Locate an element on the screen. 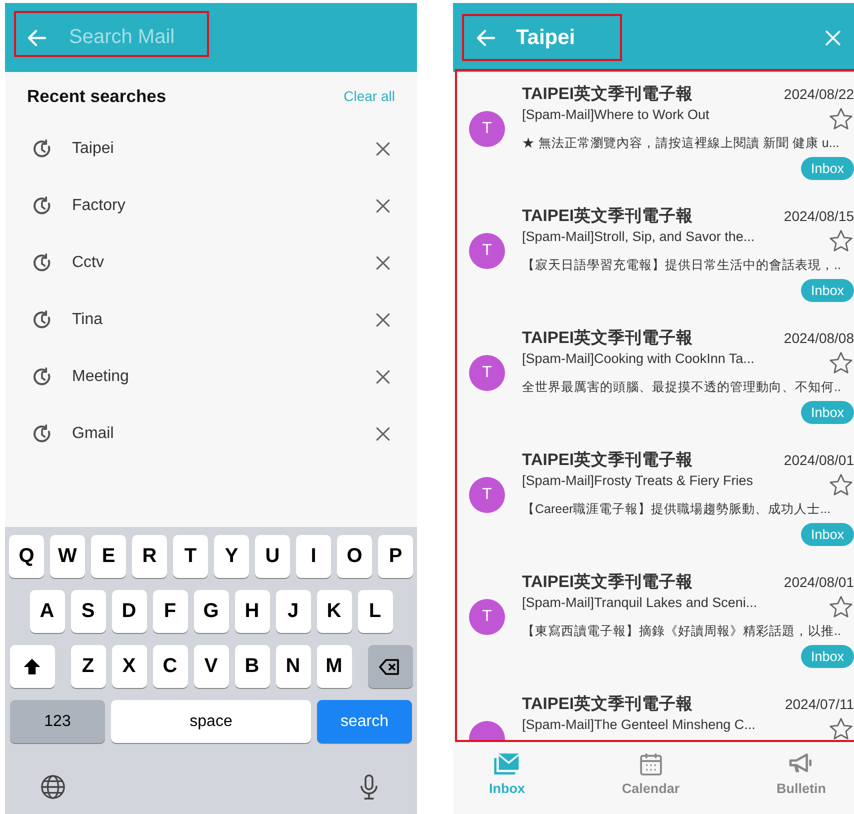  search-term: Gmail is located at coordinates (93, 433).